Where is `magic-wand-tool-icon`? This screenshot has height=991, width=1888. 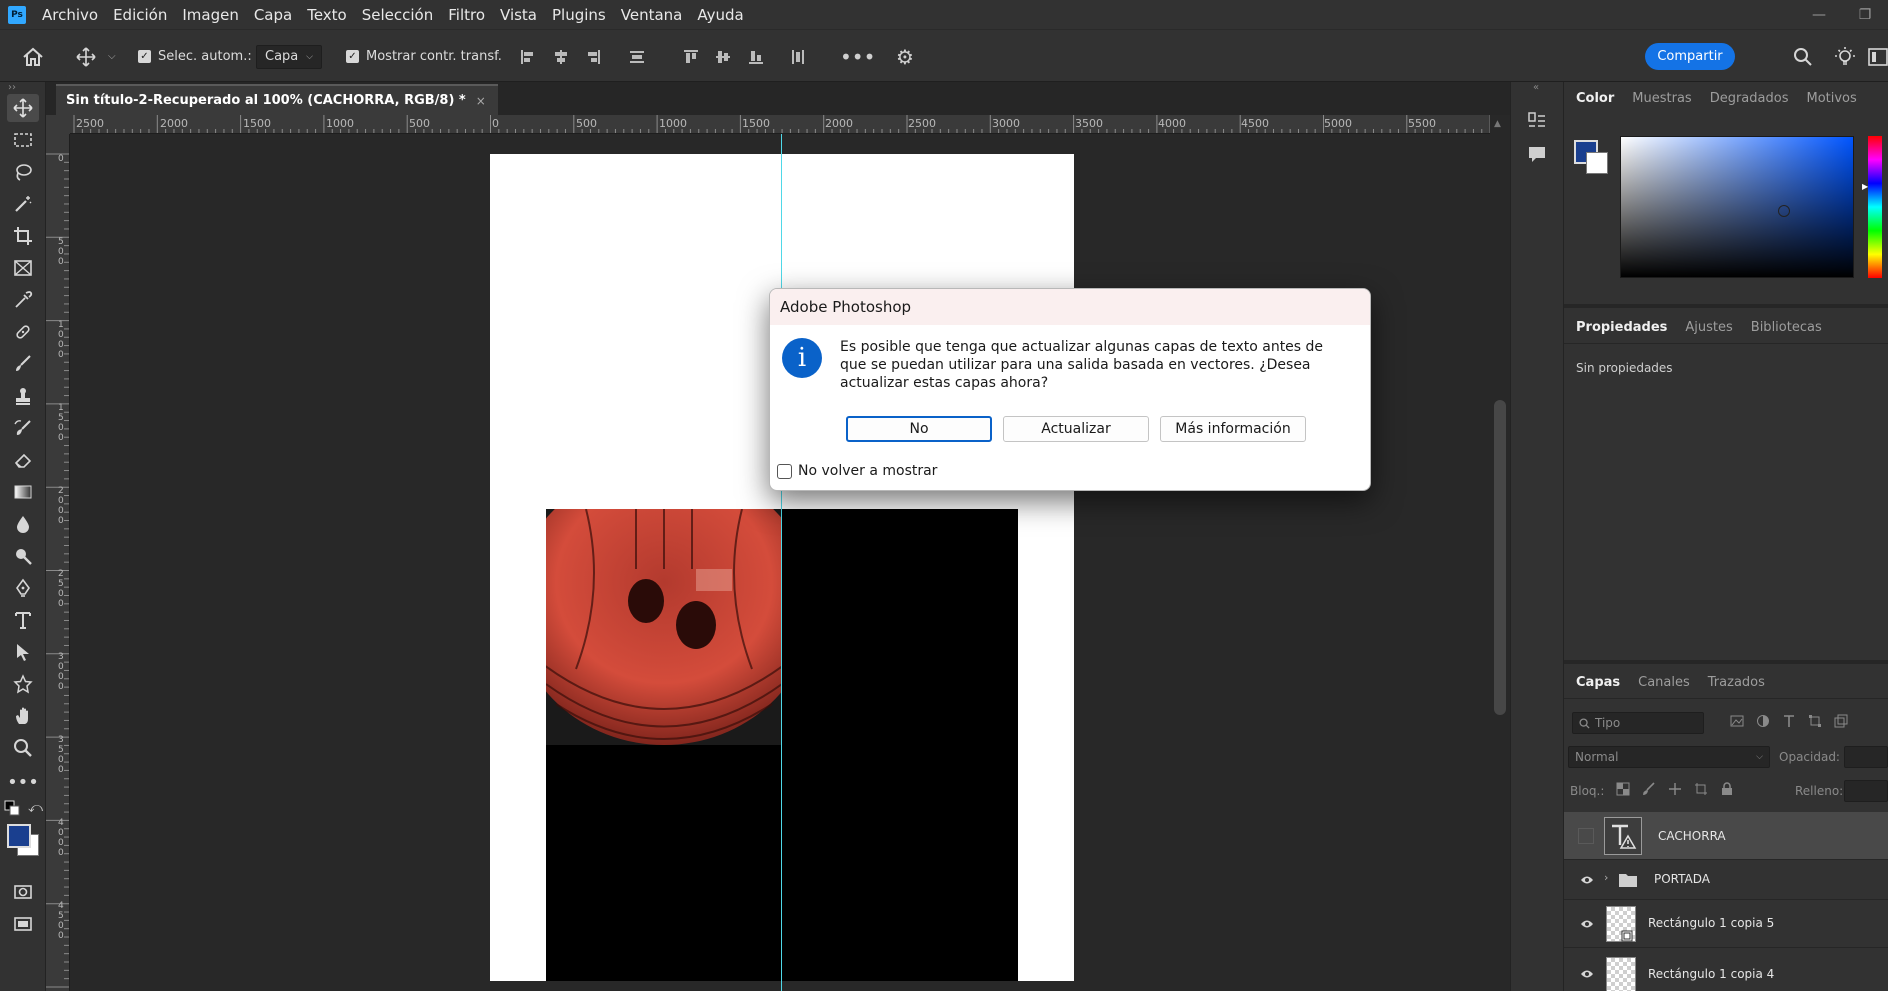 magic-wand-tool-icon is located at coordinates (23, 204).